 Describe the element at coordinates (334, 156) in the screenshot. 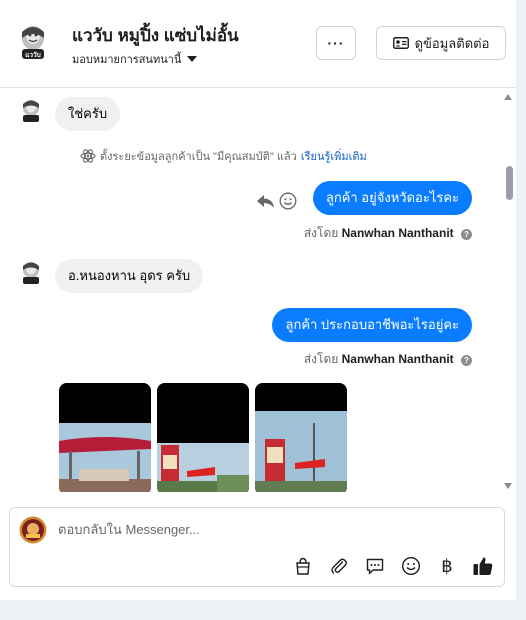

I see `learn-more-link: เรียนรู้เพิ่มเติม` at that location.